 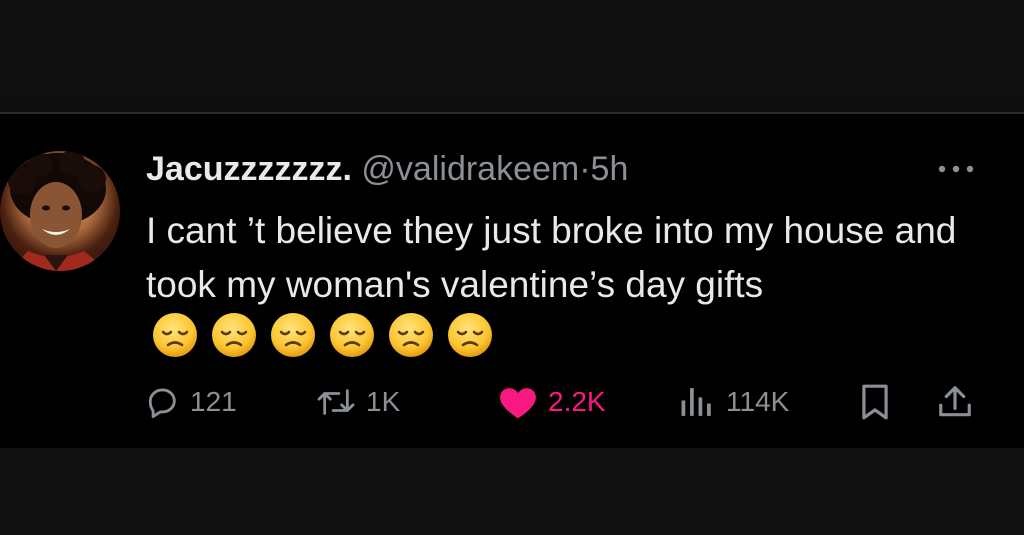 What do you see at coordinates (697, 402) in the screenshot?
I see `views-icon` at bounding box center [697, 402].